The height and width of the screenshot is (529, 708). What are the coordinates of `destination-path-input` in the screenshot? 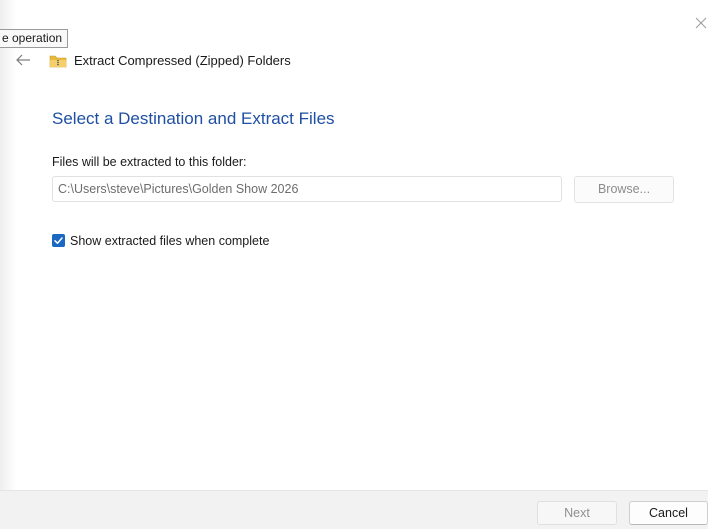 It's located at (307, 189).